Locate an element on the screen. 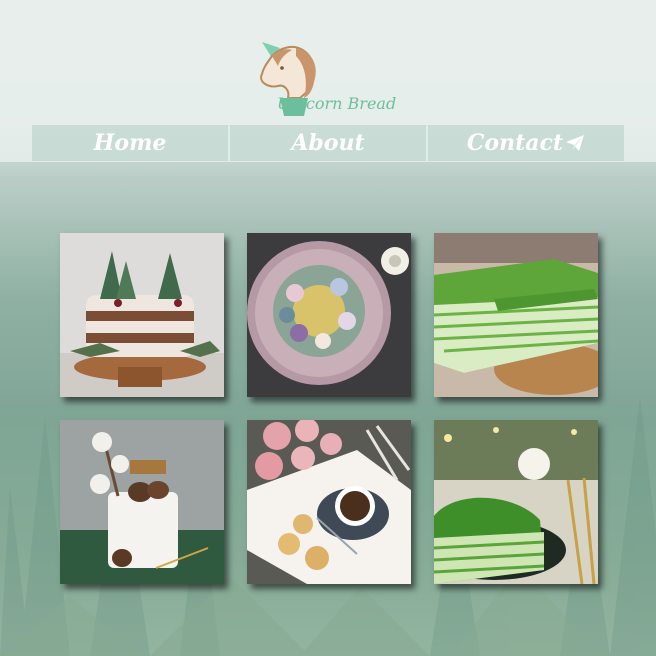 The image size is (656, 656). gallery-item-coffee-cookies is located at coordinates (329, 502).